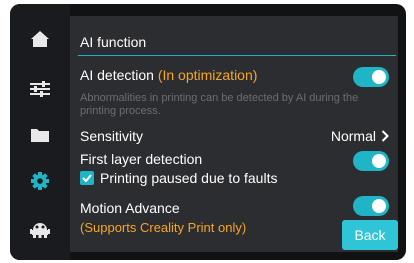  I want to click on nav-files, so click(40, 135).